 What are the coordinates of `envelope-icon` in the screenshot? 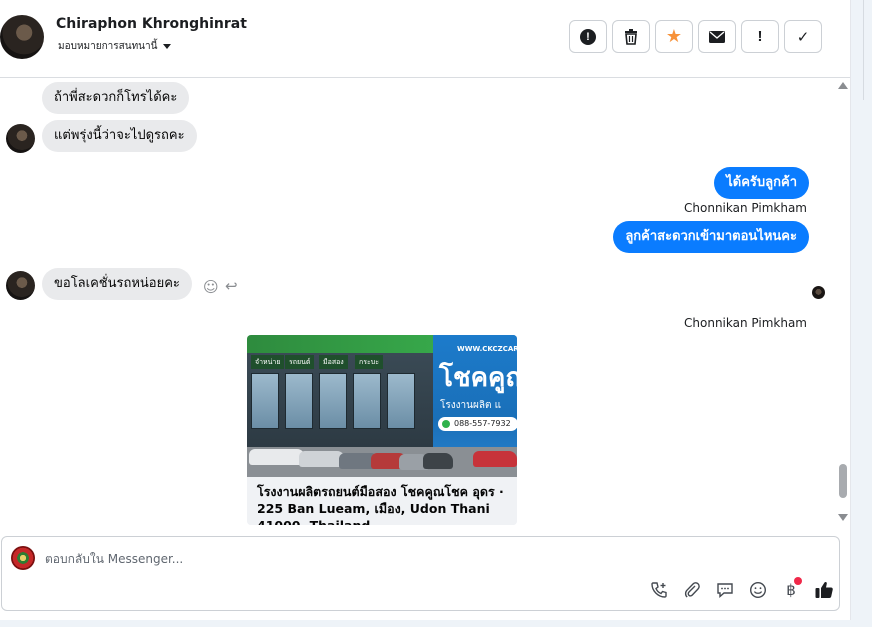 It's located at (717, 36).